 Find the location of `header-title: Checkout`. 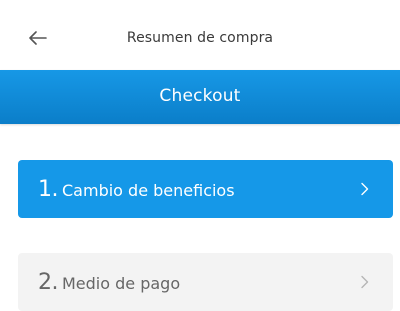

header-title: Checkout is located at coordinates (200, 96).